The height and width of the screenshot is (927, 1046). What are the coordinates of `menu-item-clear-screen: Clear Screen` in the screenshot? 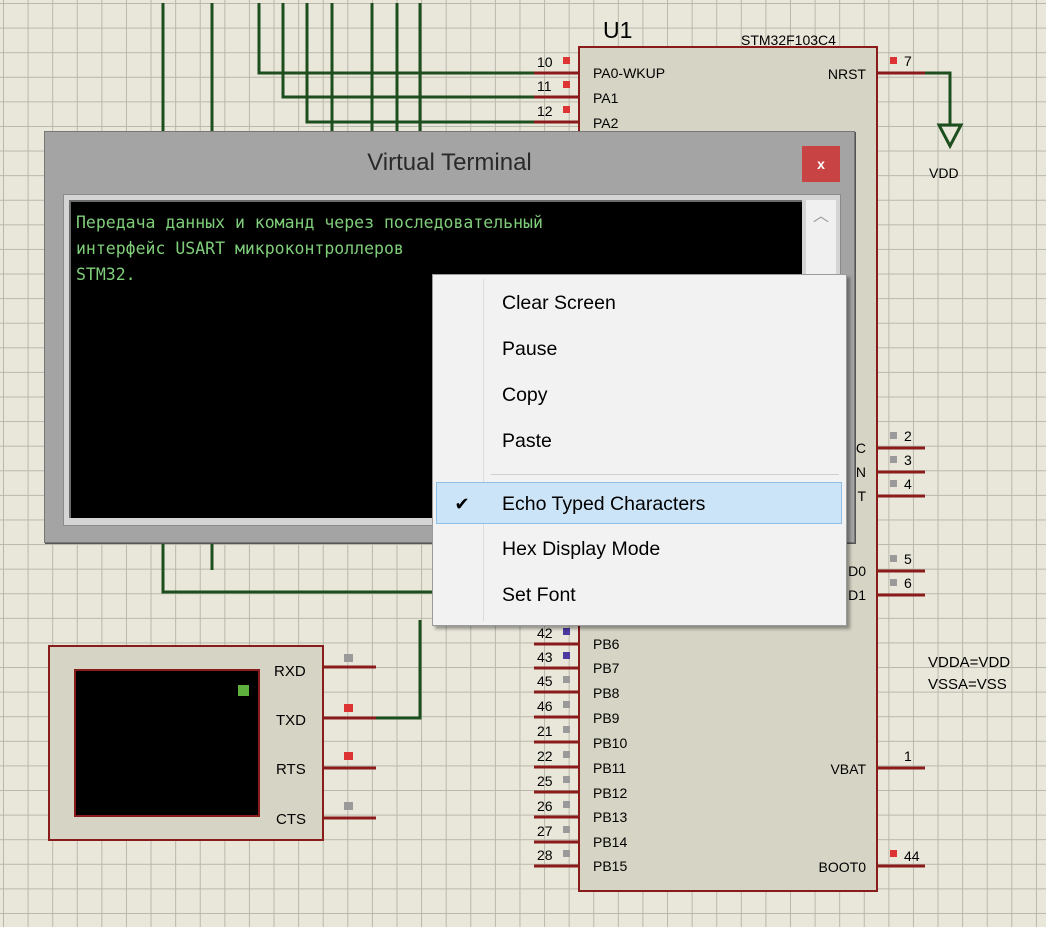 It's located at (639, 303).